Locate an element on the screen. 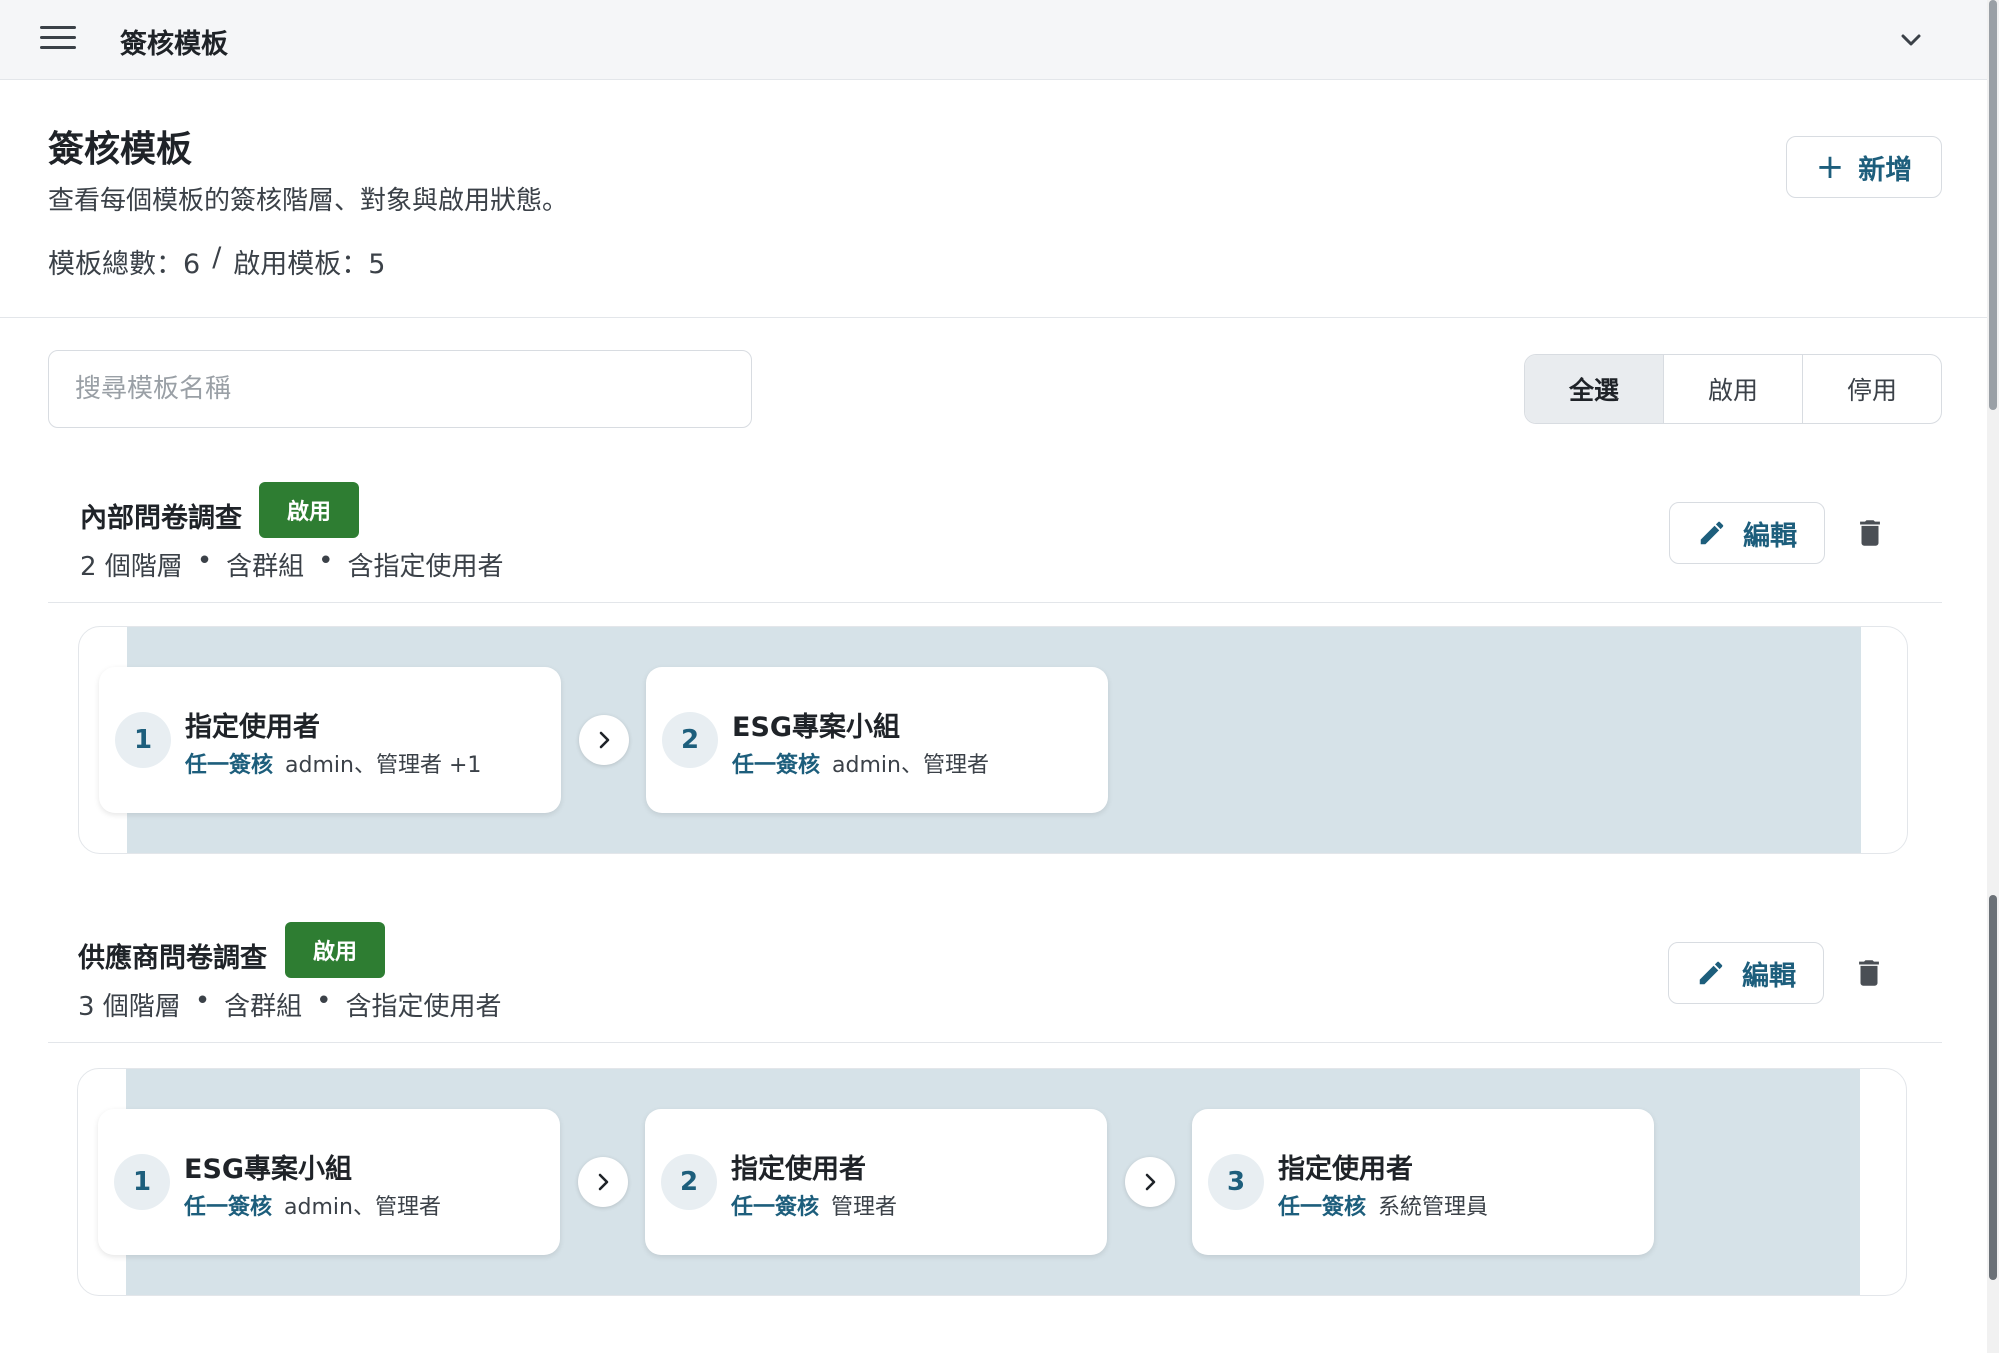  page-subtitle: 查看每個模板的簽核階層、對象與啟用狀態。 is located at coordinates (308, 201).